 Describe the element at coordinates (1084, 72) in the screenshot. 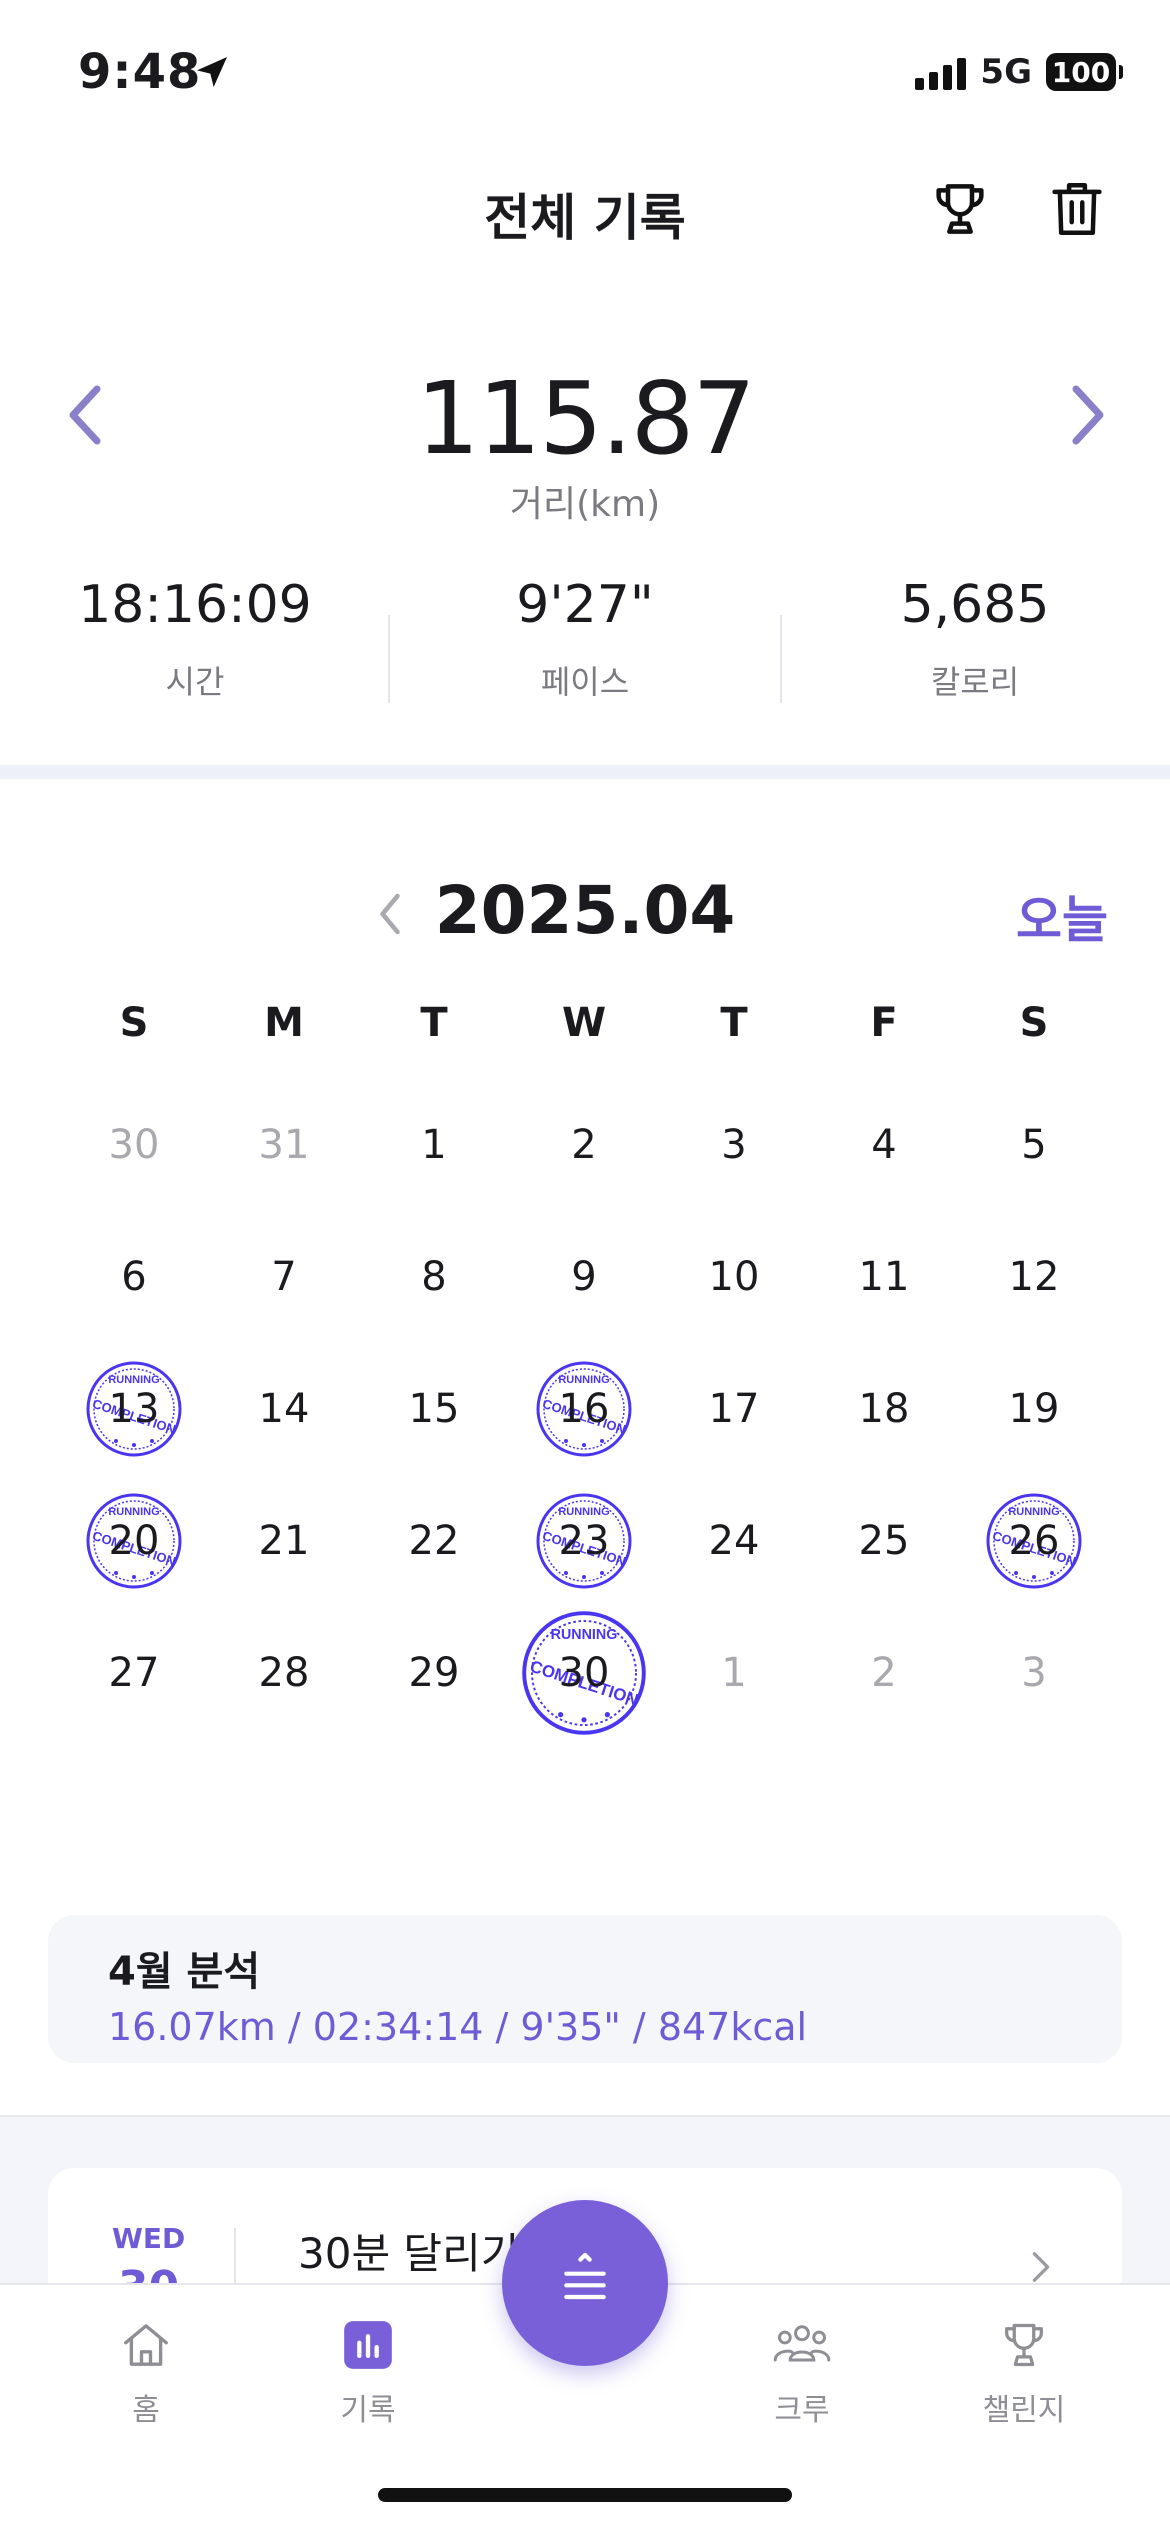

I see `battery-icon: 100` at that location.